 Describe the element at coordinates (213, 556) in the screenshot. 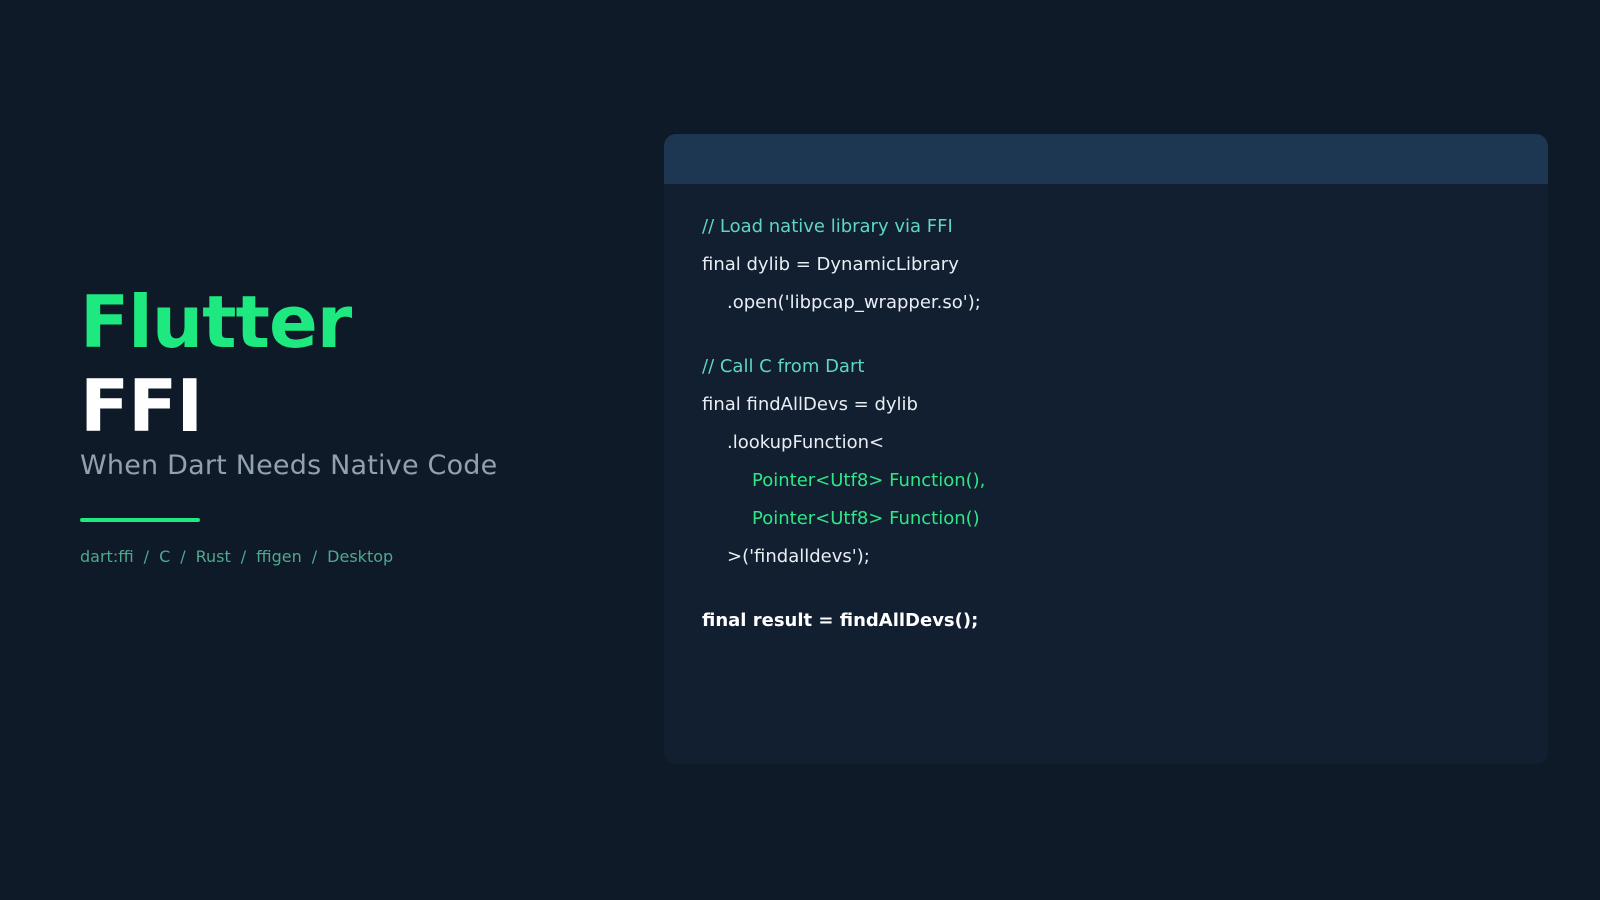

I see `tag-item: Rust` at that location.